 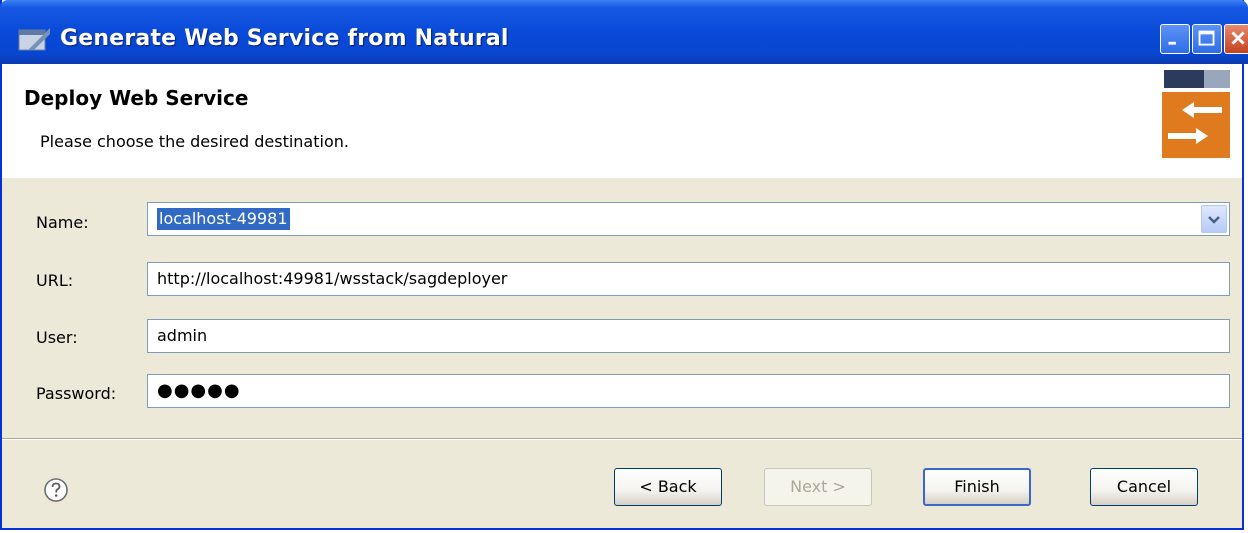 What do you see at coordinates (223, 219) in the screenshot?
I see `name-value: localhost-49981` at bounding box center [223, 219].